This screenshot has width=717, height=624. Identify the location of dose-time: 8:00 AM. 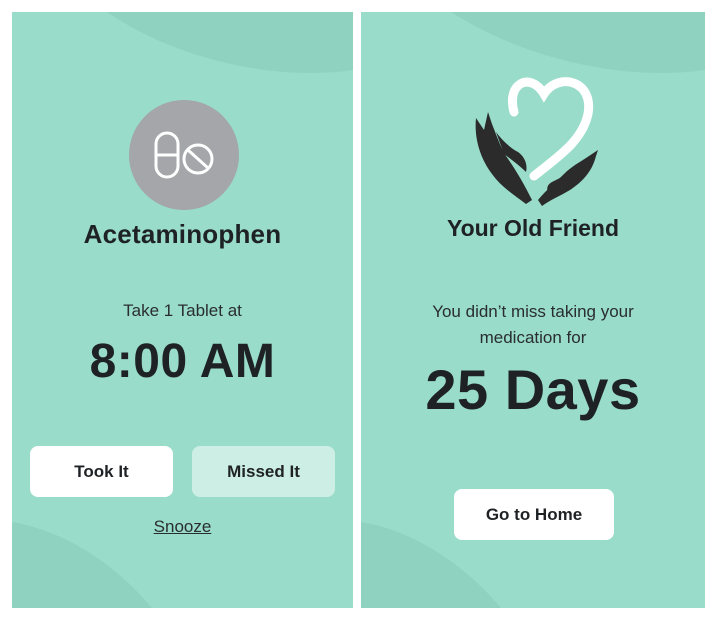
(182, 361).